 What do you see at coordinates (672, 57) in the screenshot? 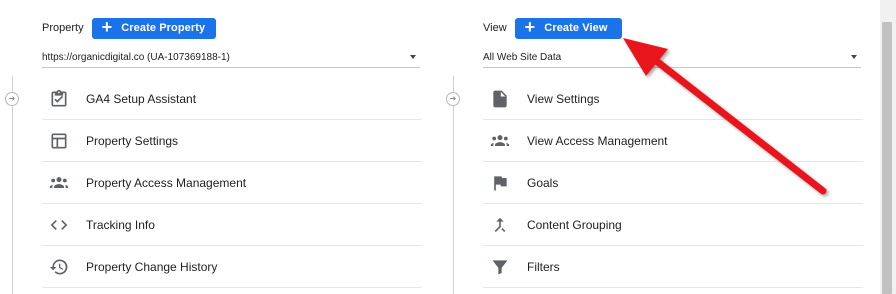
I see `view-select: All Web Site Data` at bounding box center [672, 57].